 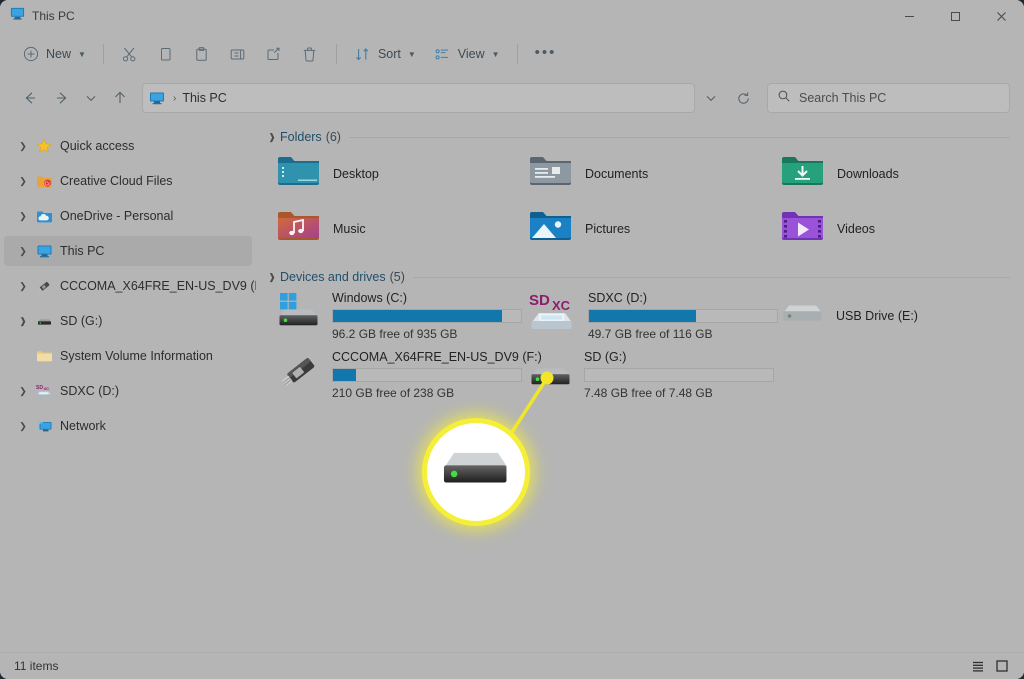 What do you see at coordinates (711, 98) in the screenshot?
I see `previous-locations-button` at bounding box center [711, 98].